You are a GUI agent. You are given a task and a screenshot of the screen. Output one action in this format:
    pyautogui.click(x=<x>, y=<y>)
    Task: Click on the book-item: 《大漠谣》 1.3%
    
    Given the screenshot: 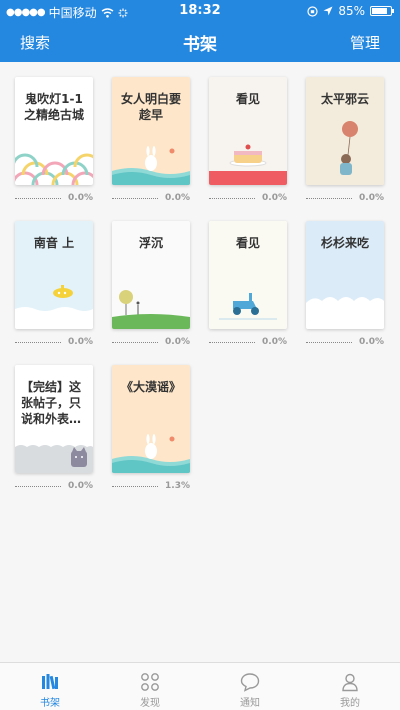 What is the action you would take?
    pyautogui.click(x=151, y=428)
    